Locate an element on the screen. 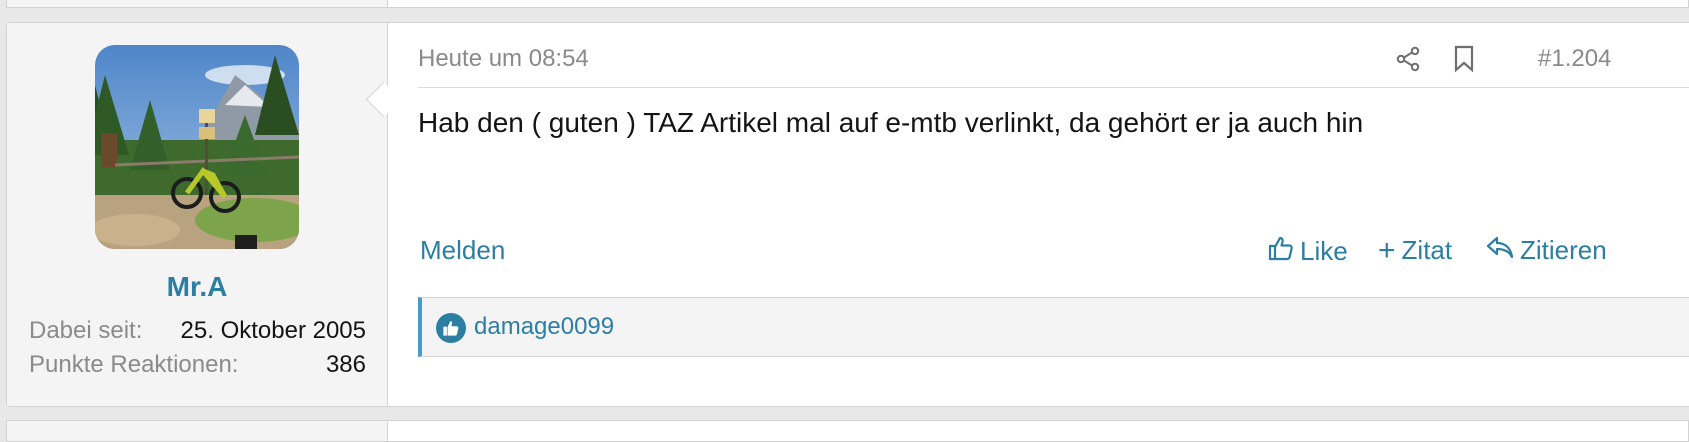 The height and width of the screenshot is (442, 1689). avatar is located at coordinates (197, 147).